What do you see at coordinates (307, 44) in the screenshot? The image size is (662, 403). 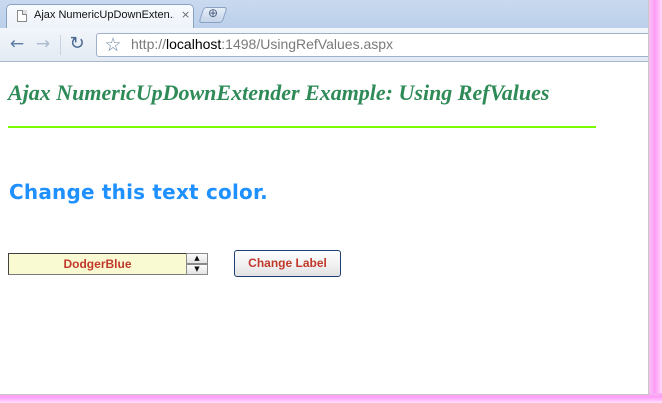 I see `url-path: :1498/UsingRefValues.aspx` at bounding box center [307, 44].